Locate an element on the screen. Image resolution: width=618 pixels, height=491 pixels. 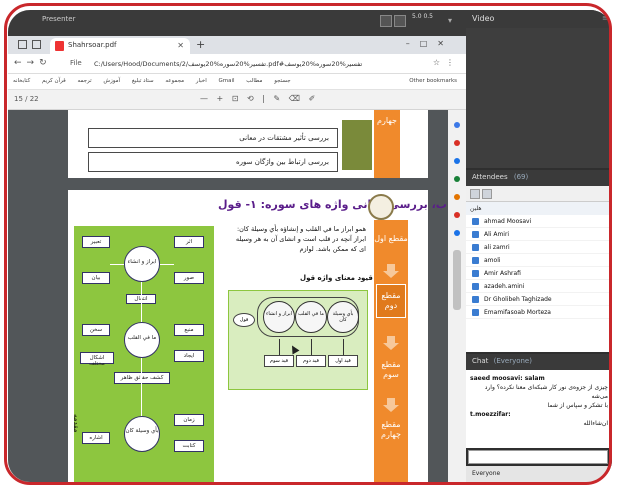
attendees-count: (69) is located at coordinates (521, 177).